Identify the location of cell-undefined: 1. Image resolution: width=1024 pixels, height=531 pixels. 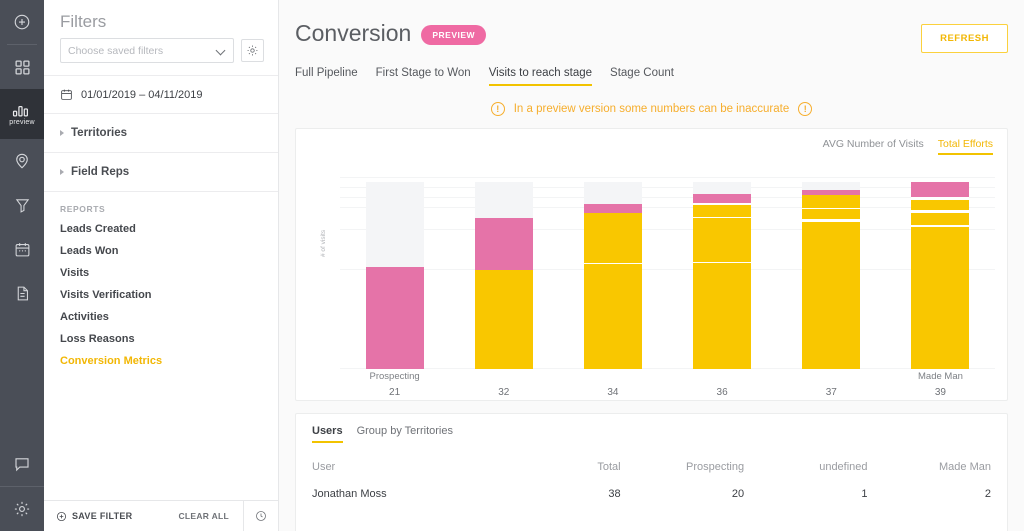
(864, 494).